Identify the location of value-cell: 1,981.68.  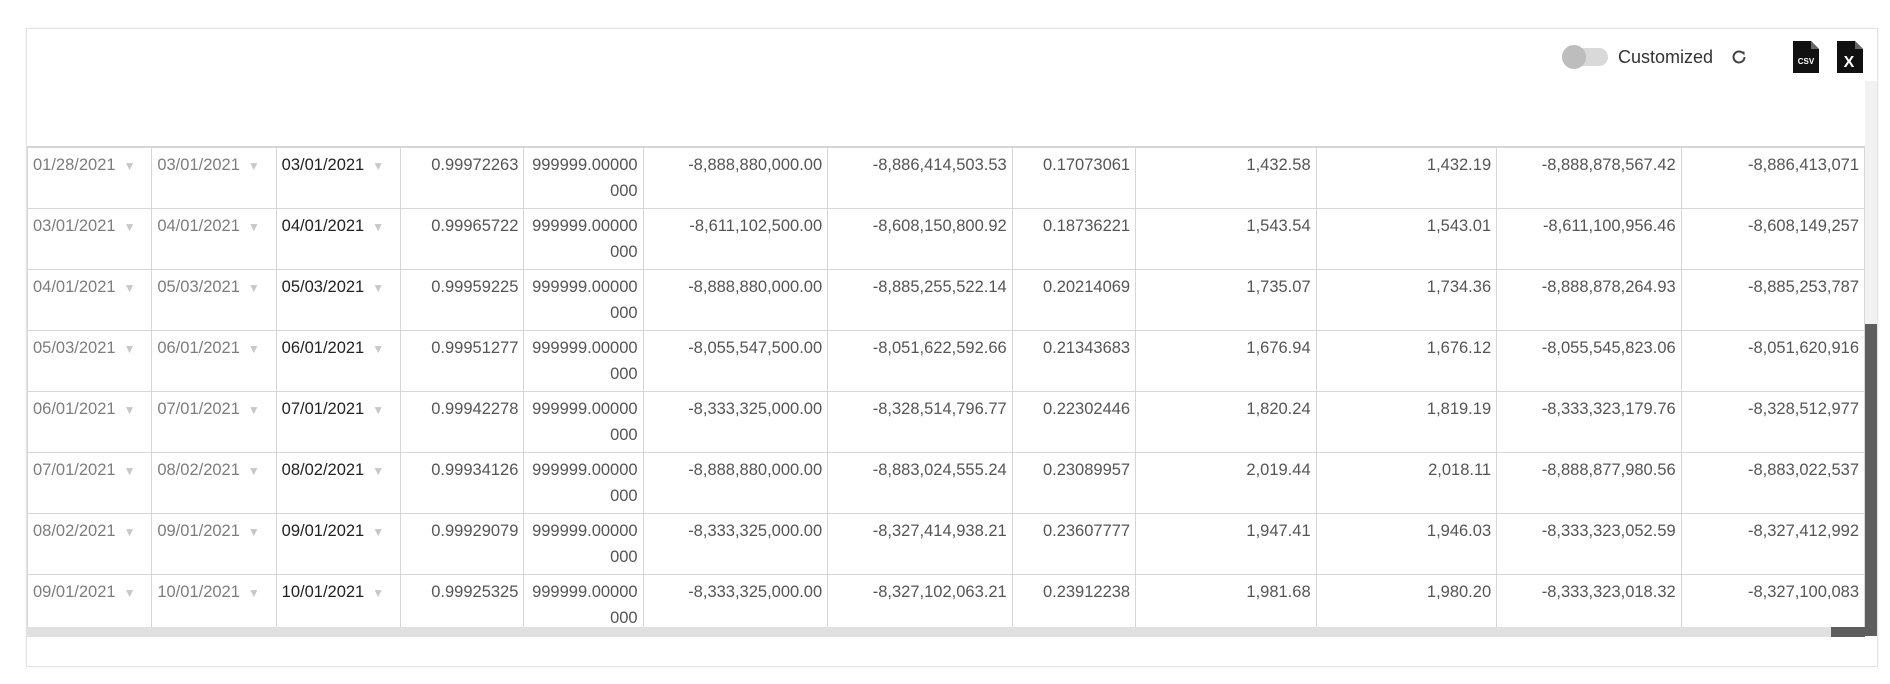
(1226, 604).